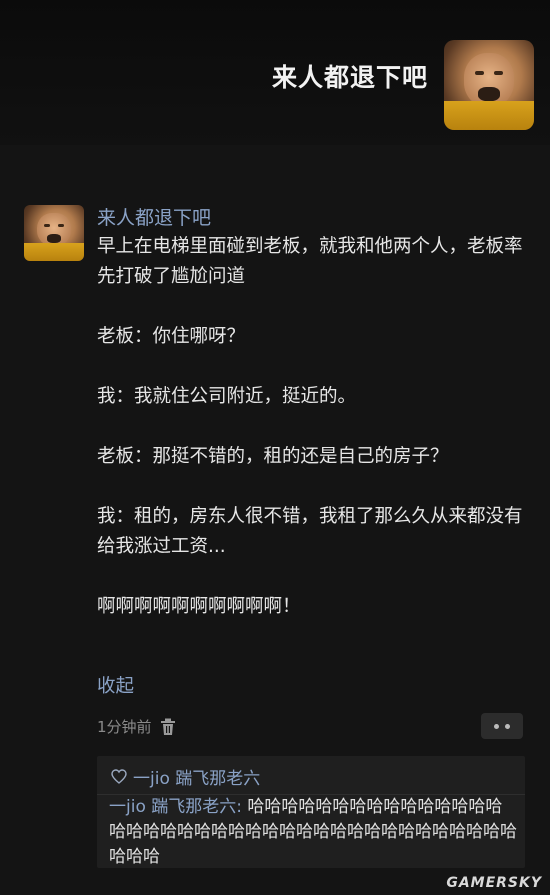 The height and width of the screenshot is (895, 550). I want to click on likes-row: 一jio 踹飞那老六, so click(185, 776).